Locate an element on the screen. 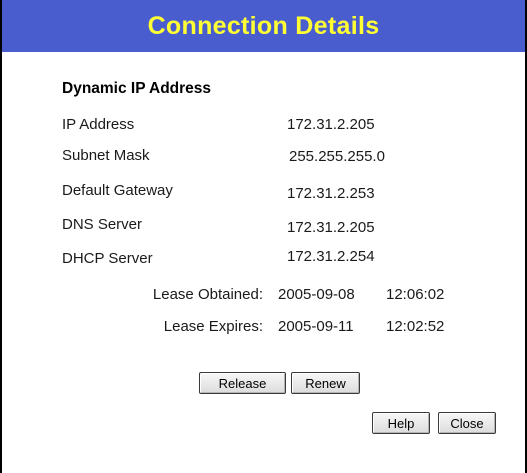 This screenshot has height=473, width=527. close-button: Close is located at coordinates (467, 423).